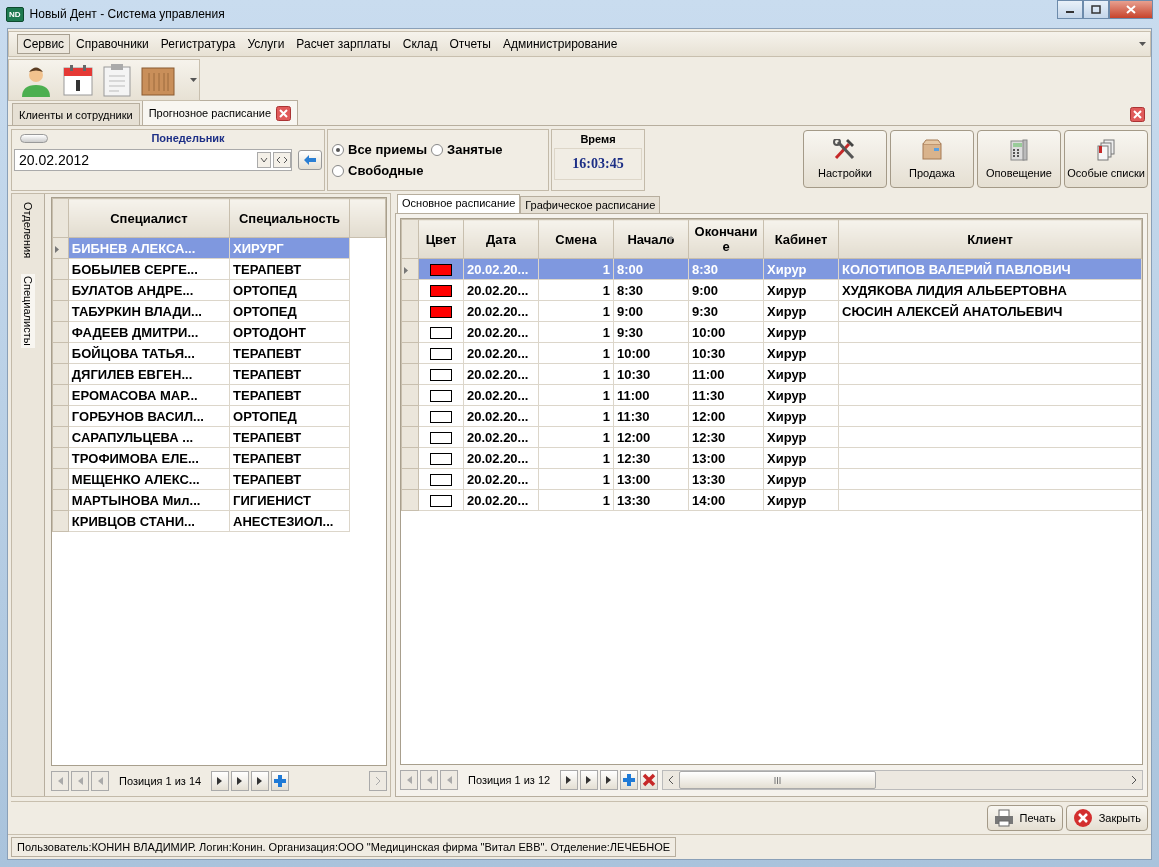  I want to click on column-header: Кабинет, so click(801, 239).